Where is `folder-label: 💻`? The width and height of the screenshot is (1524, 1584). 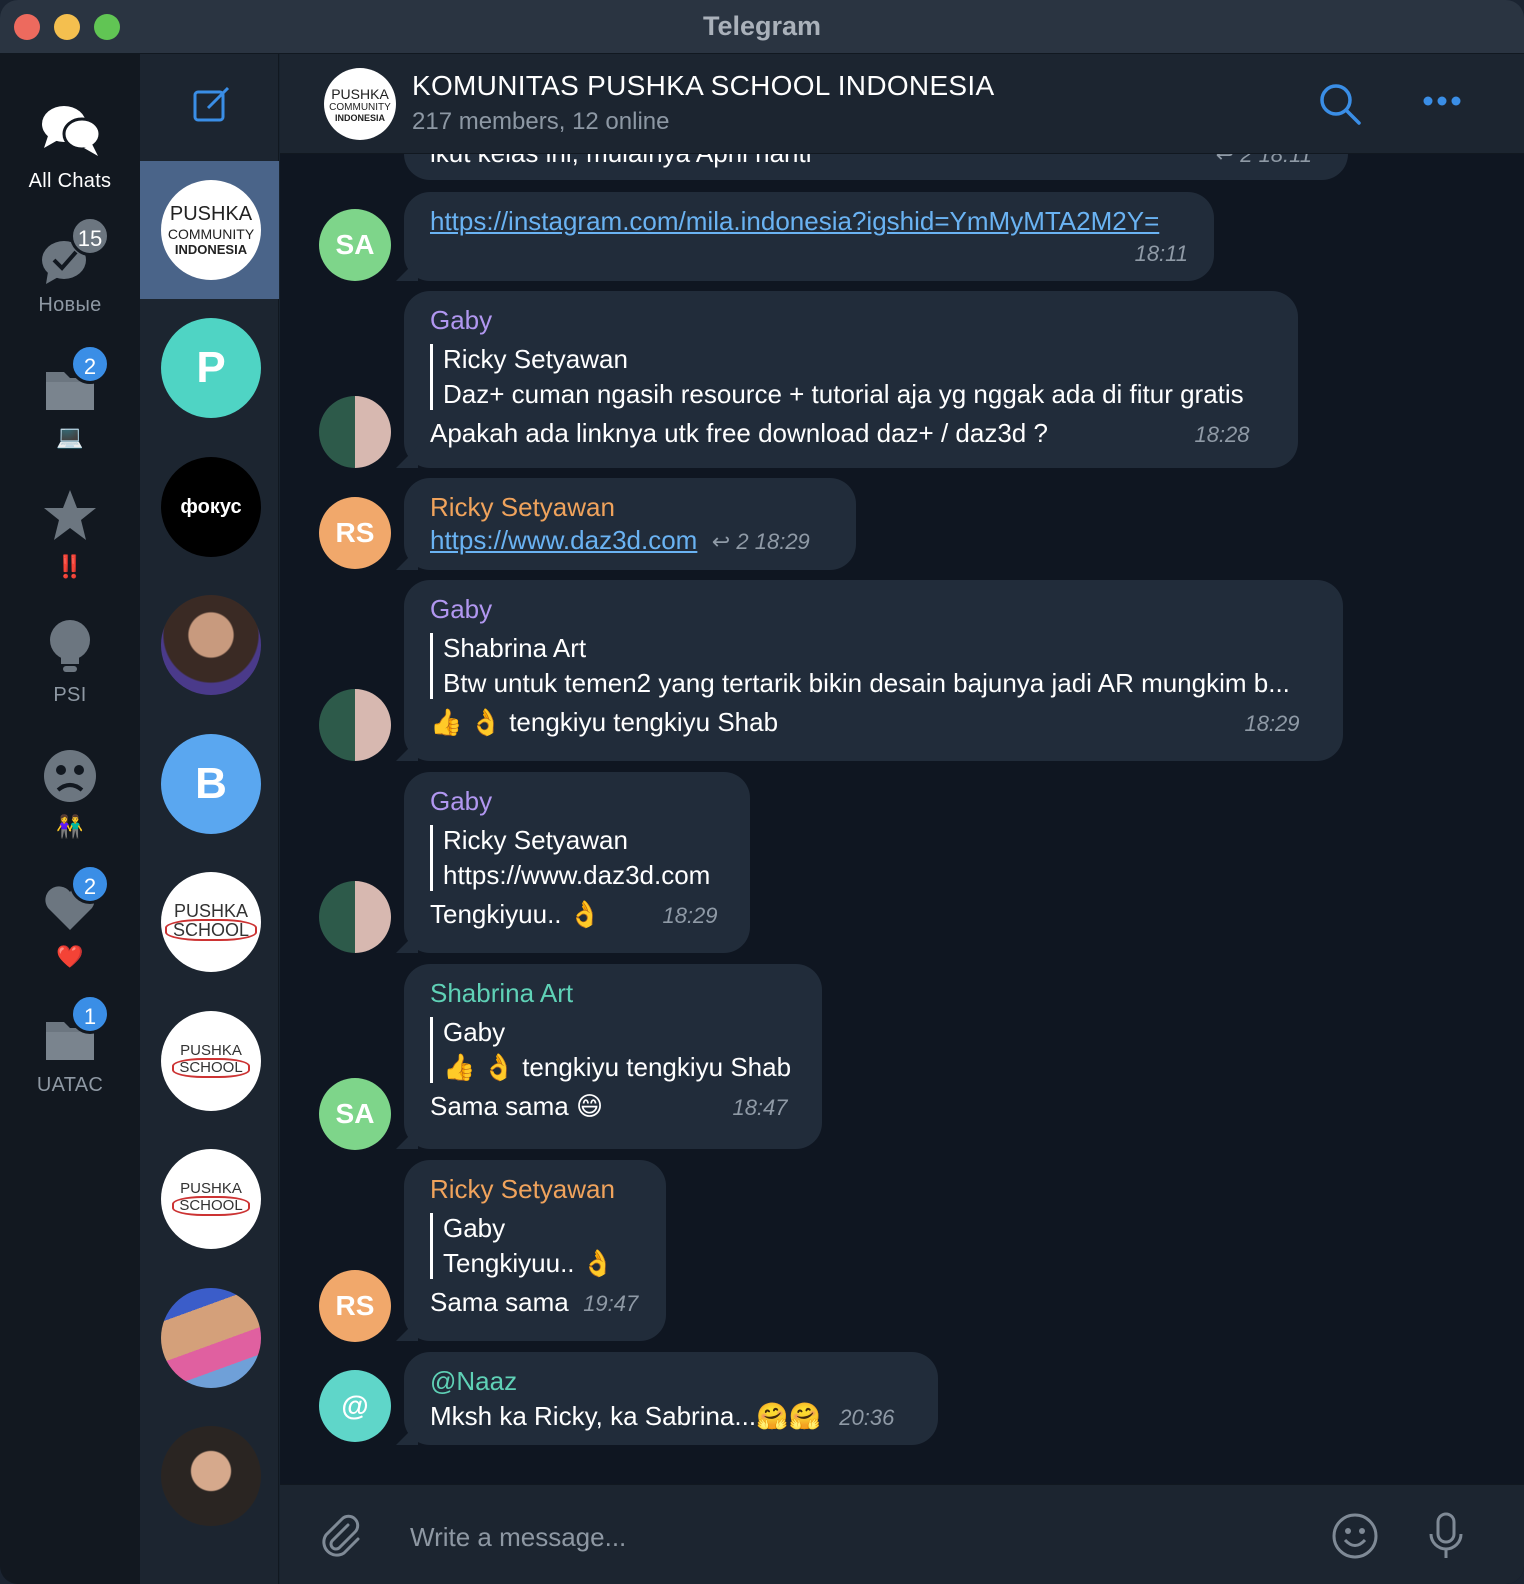 folder-label: 💻 is located at coordinates (70, 436).